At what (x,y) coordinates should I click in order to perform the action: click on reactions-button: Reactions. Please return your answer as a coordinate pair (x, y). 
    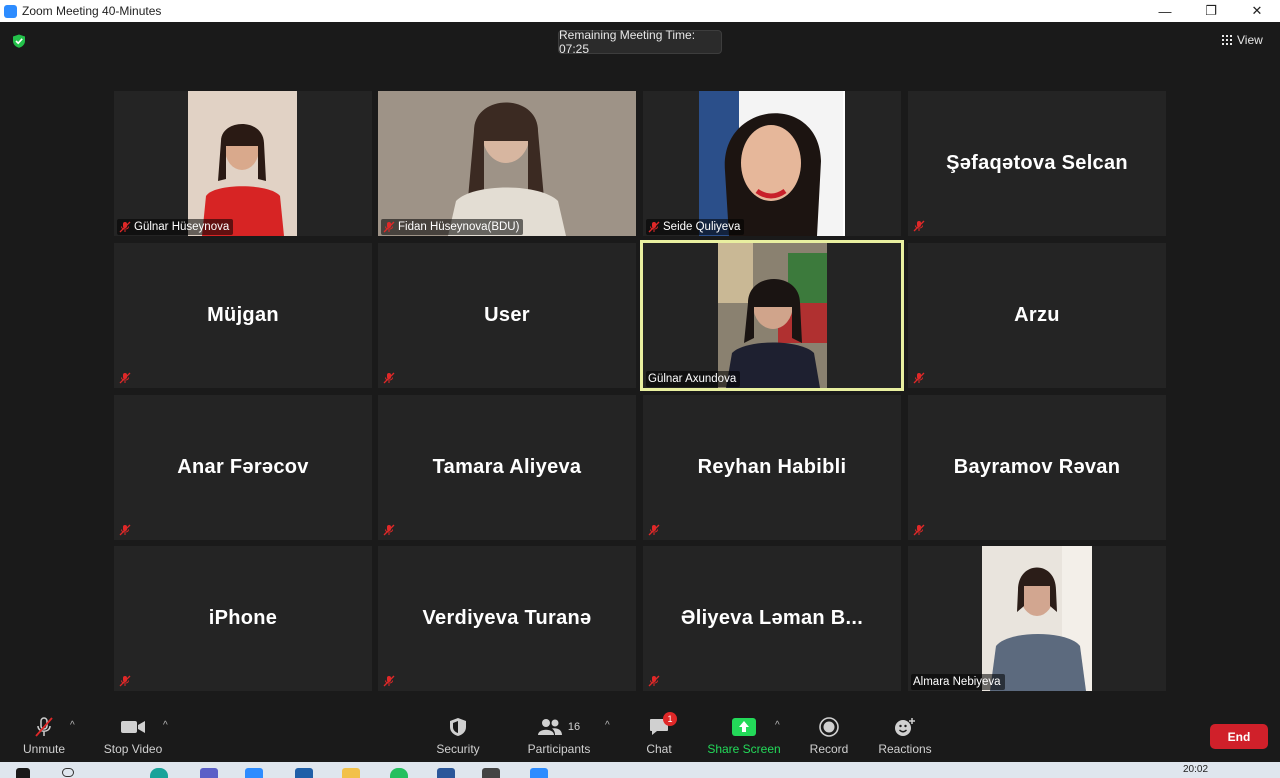
    Looking at the image, I should click on (905, 736).